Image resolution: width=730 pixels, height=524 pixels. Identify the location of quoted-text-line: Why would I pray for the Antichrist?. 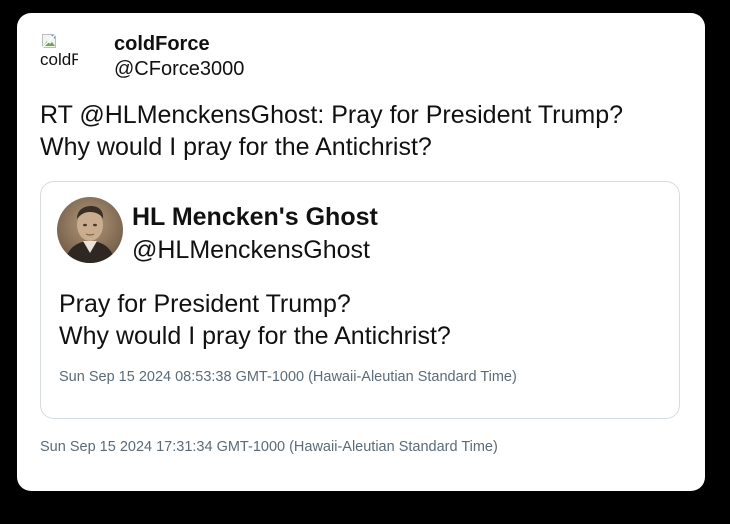
(255, 336).